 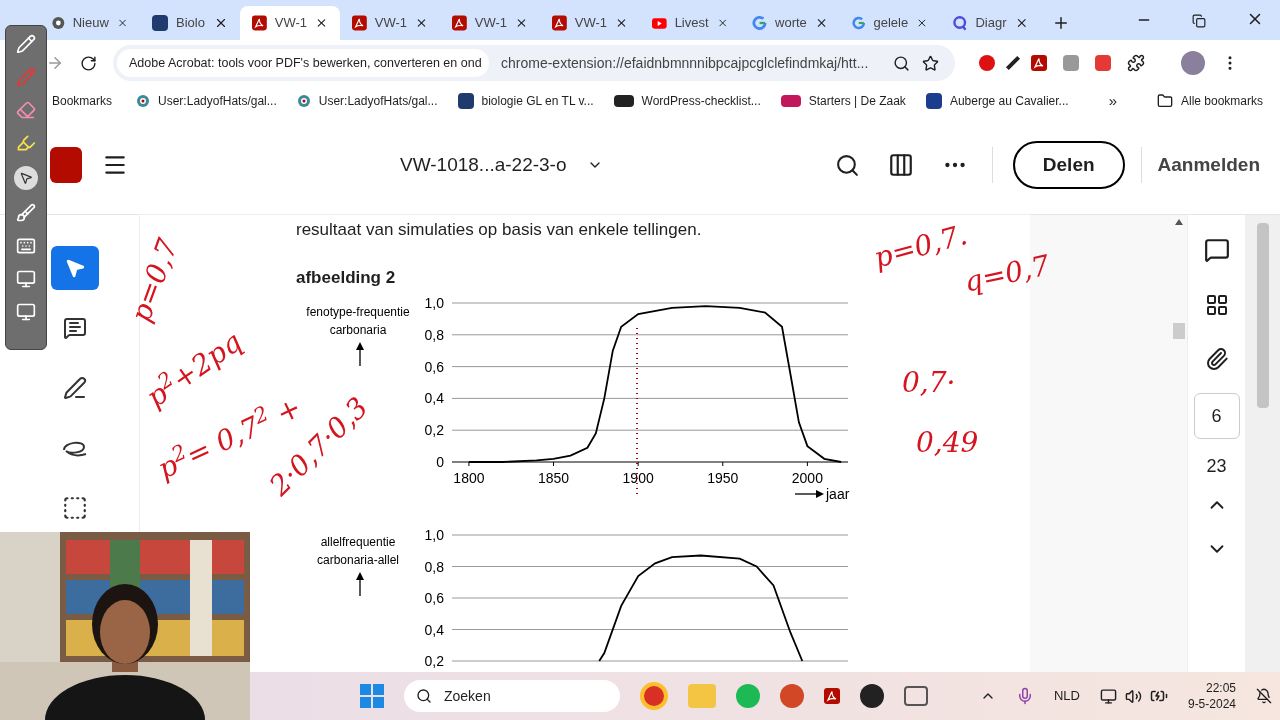 I want to click on tab-title: Nieuw, so click(x=90, y=23).